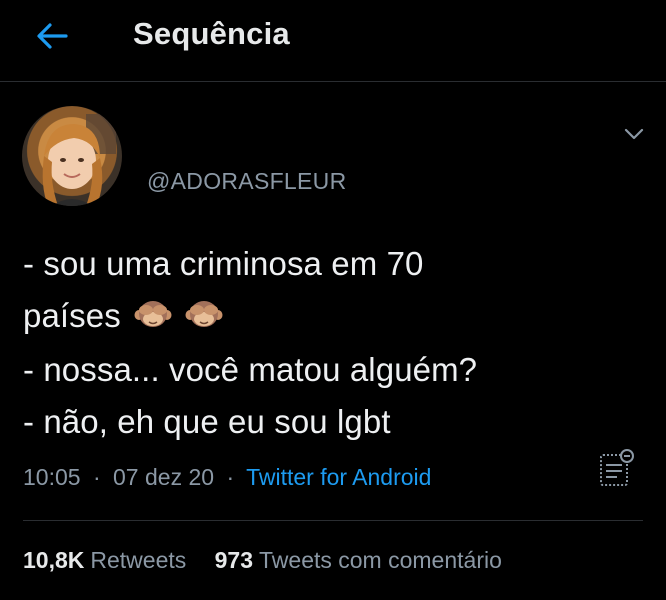  Describe the element at coordinates (338, 477) in the screenshot. I see `tweet-source-link: Twitter for Android` at that location.